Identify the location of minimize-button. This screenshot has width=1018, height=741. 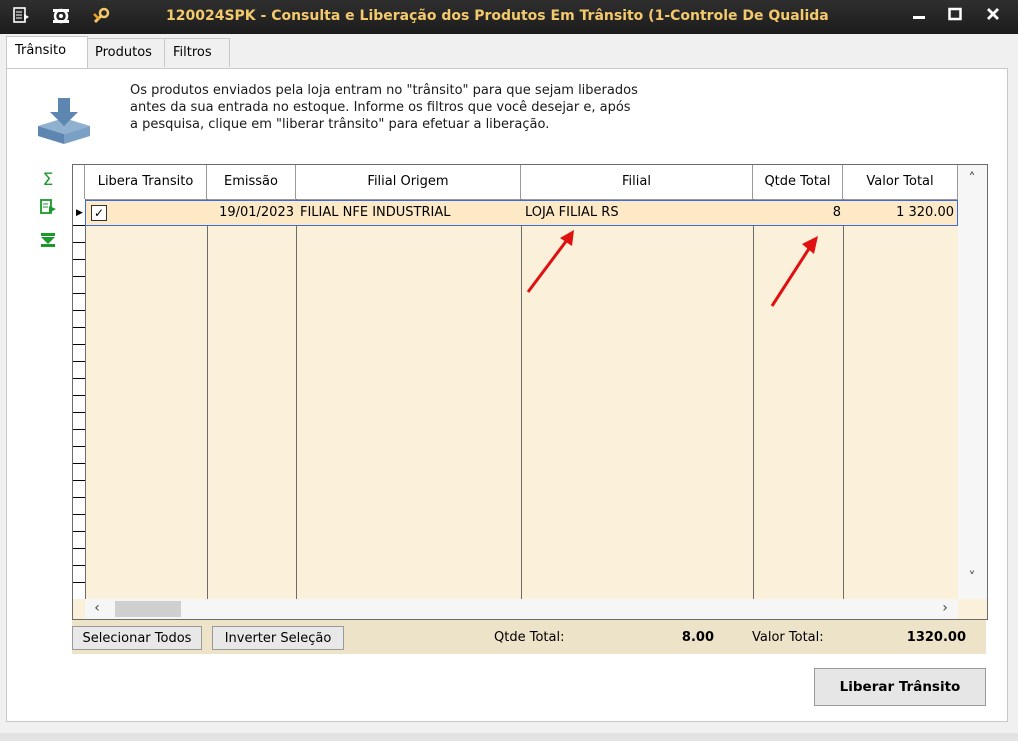
(919, 16).